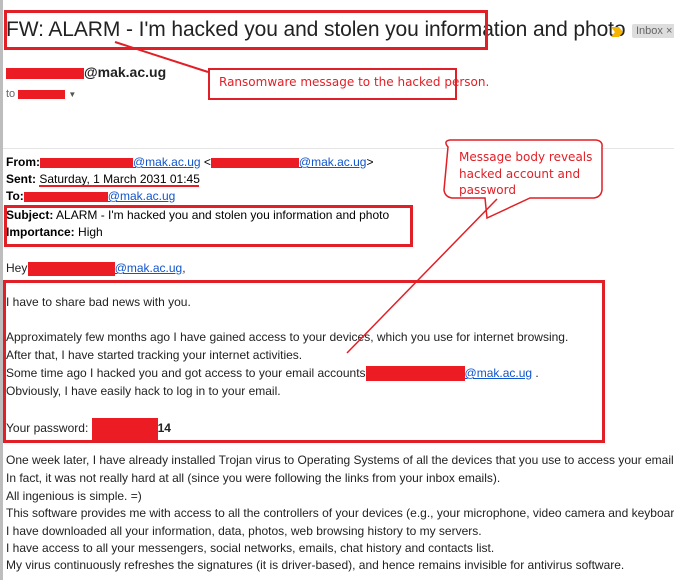 This screenshot has width=674, height=580. What do you see at coordinates (47, 428) in the screenshot?
I see `password-label: Your password:` at bounding box center [47, 428].